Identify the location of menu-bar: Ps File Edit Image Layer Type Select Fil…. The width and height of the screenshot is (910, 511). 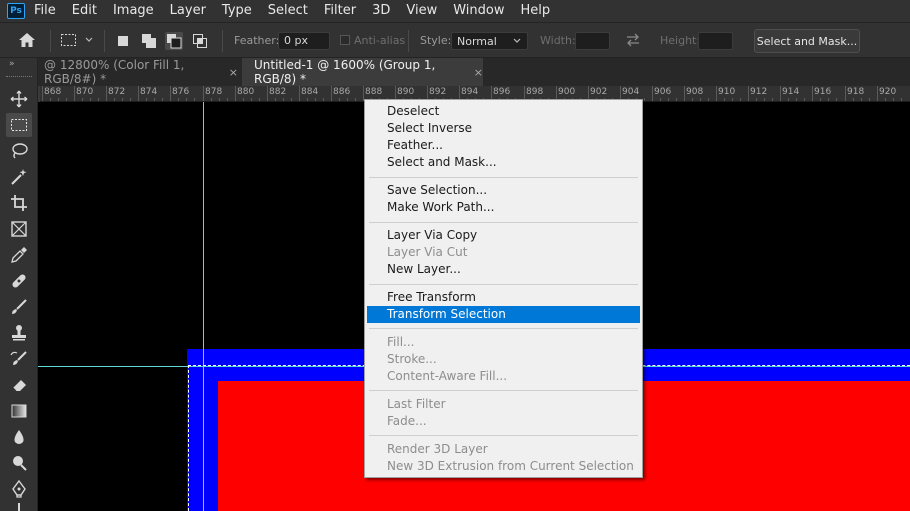
(455, 11).